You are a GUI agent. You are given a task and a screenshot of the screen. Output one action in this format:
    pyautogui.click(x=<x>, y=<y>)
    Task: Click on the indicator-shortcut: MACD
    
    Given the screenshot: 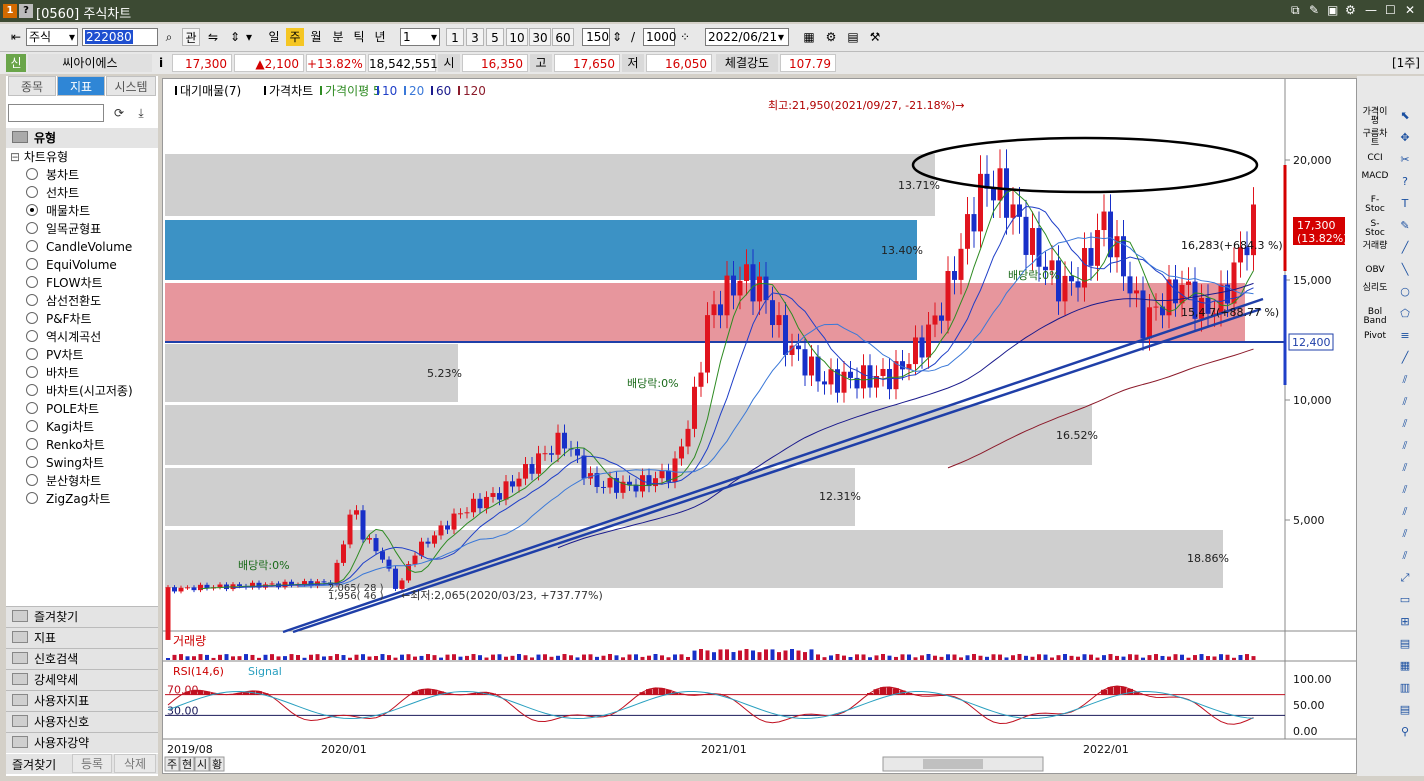 What is the action you would take?
    pyautogui.click(x=1375, y=176)
    